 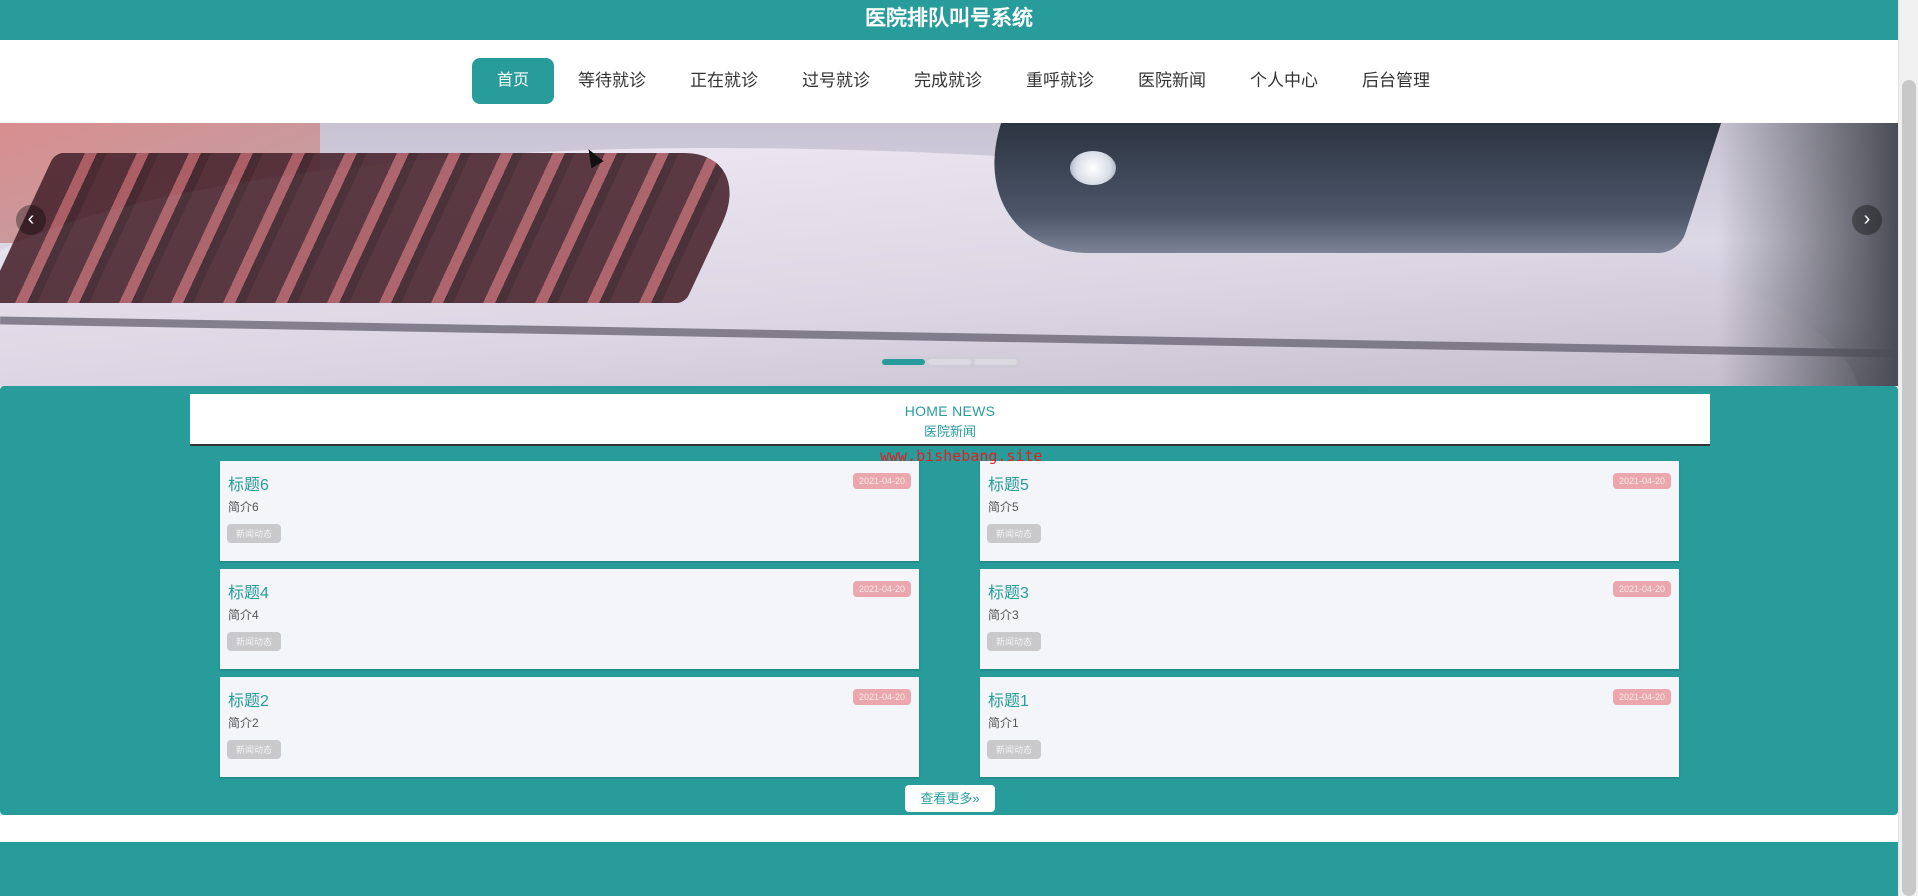 What do you see at coordinates (612, 81) in the screenshot?
I see `nav-item-waiting: 等待就诊` at bounding box center [612, 81].